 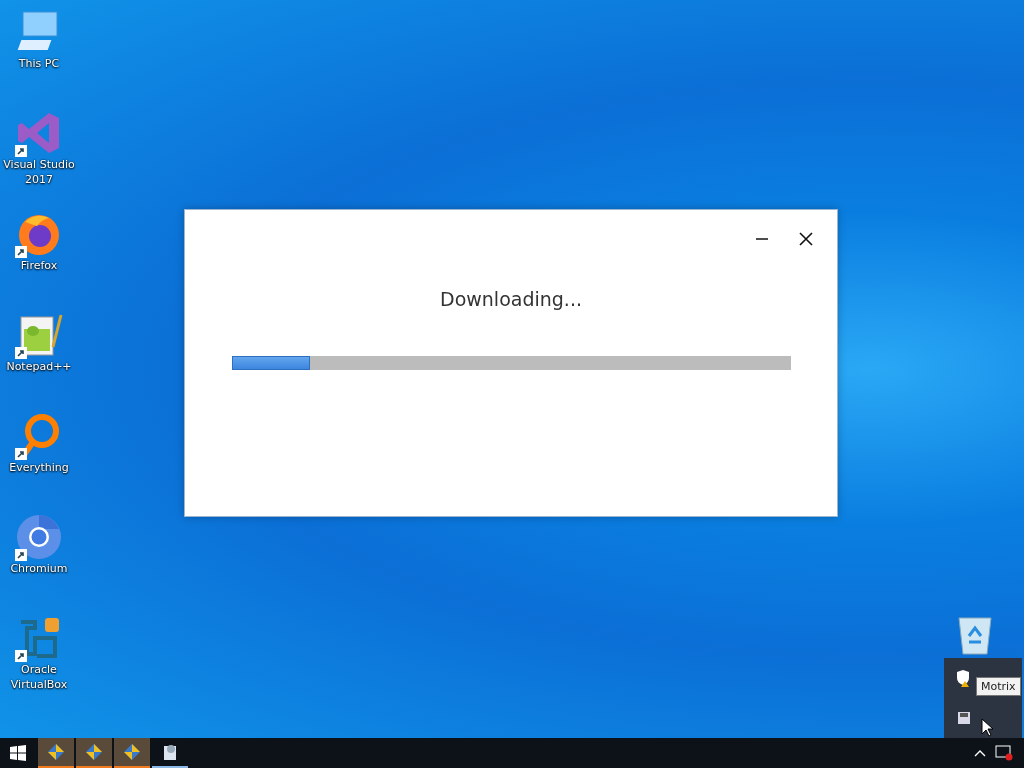 I want to click on tooltip: Motrix, so click(x=998, y=686).